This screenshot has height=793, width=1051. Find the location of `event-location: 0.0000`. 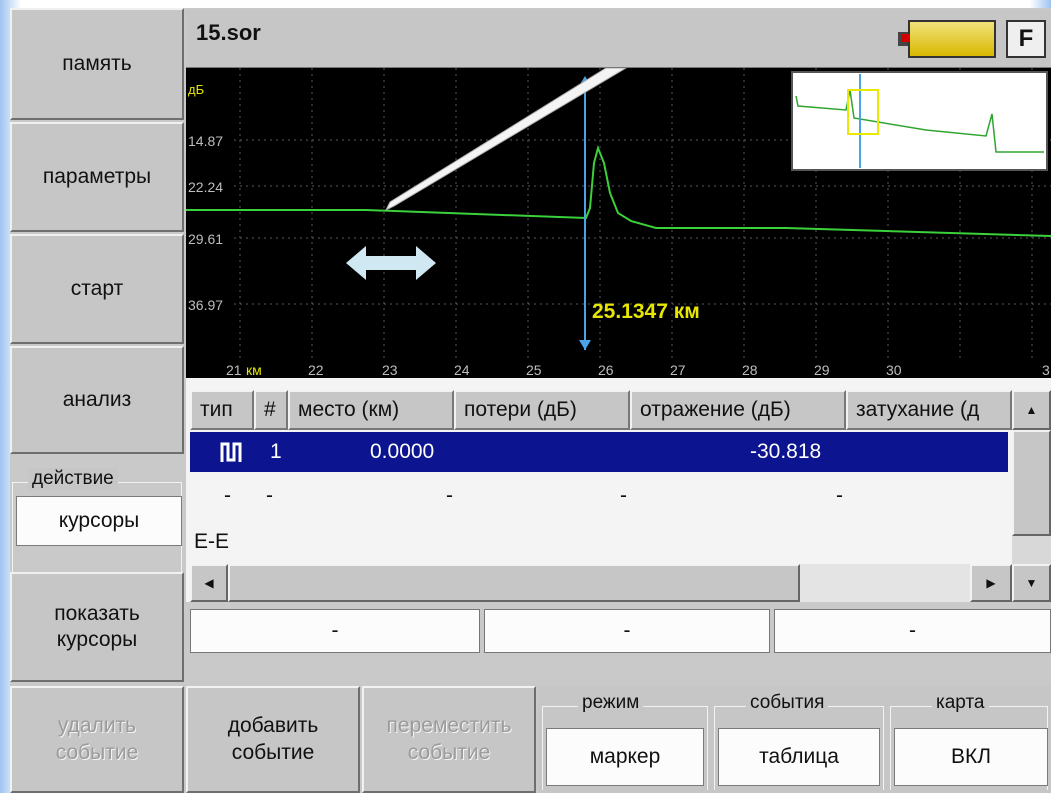

event-location: 0.0000 is located at coordinates (402, 451).